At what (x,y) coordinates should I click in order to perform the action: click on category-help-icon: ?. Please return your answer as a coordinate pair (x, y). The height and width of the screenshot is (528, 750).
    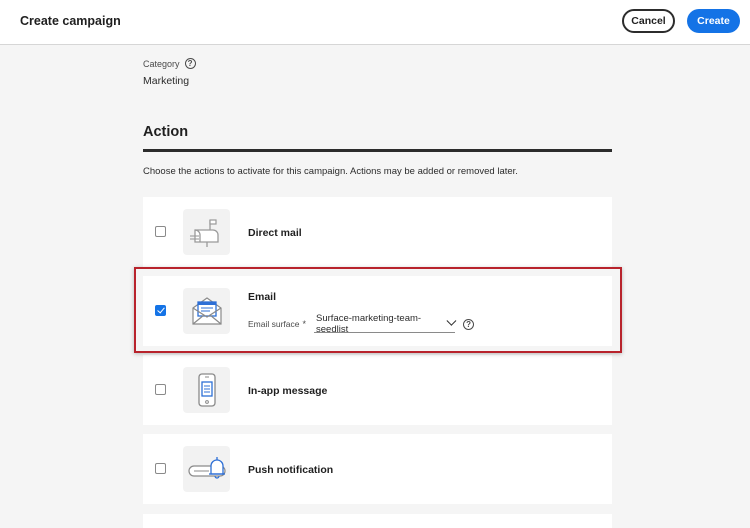
    Looking at the image, I should click on (190, 63).